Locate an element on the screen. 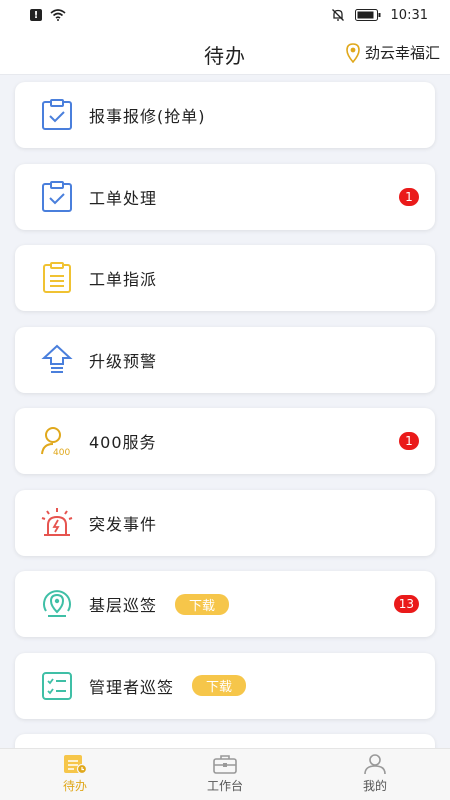 Image resolution: width=450 pixels, height=800 pixels. list-item-label: 报事报修(抢单) is located at coordinates (147, 116).